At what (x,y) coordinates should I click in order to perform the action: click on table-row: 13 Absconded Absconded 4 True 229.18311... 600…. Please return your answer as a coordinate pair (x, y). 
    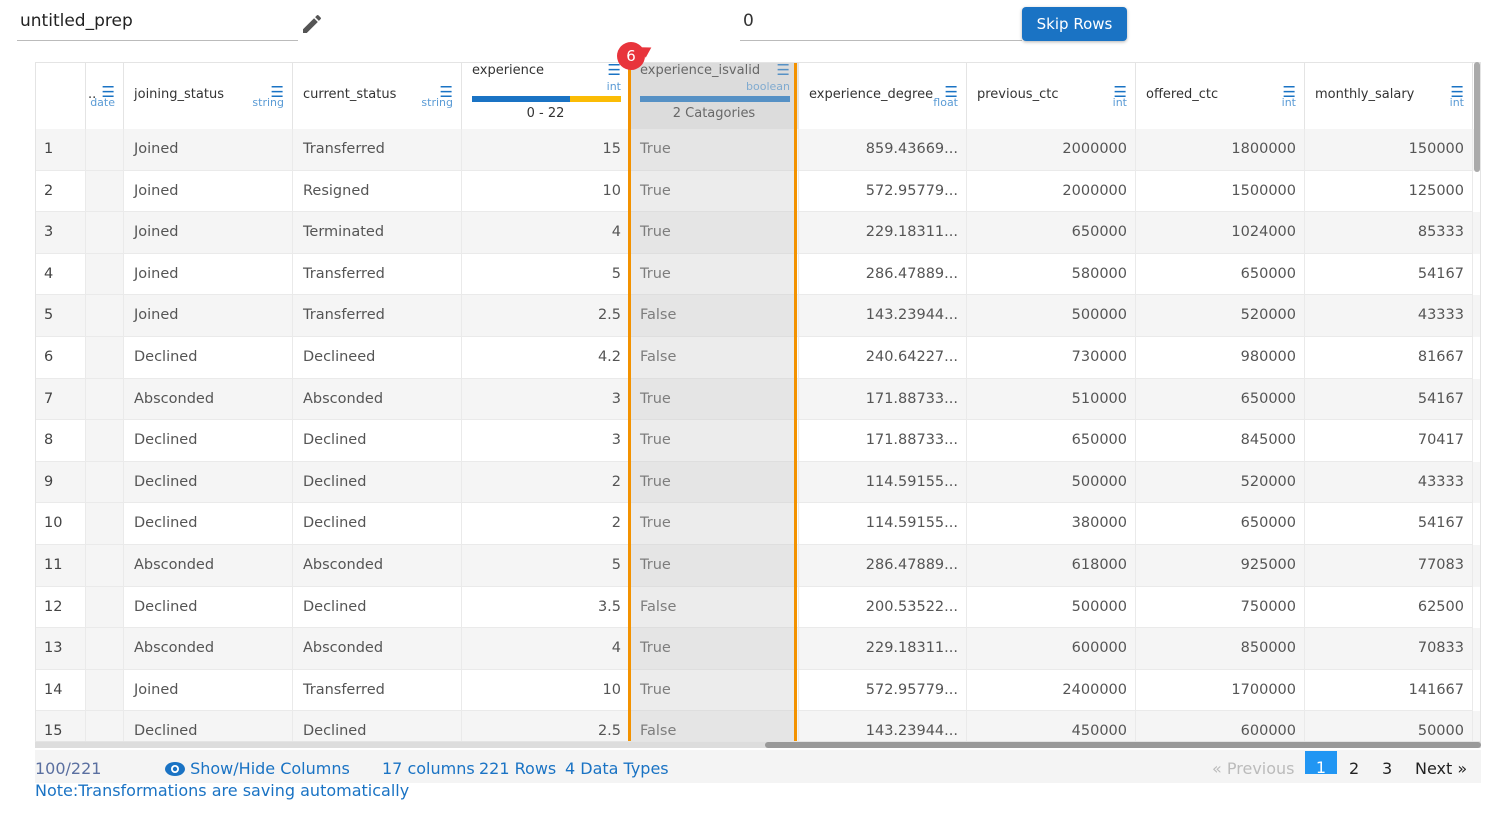
    Looking at the image, I should click on (758, 649).